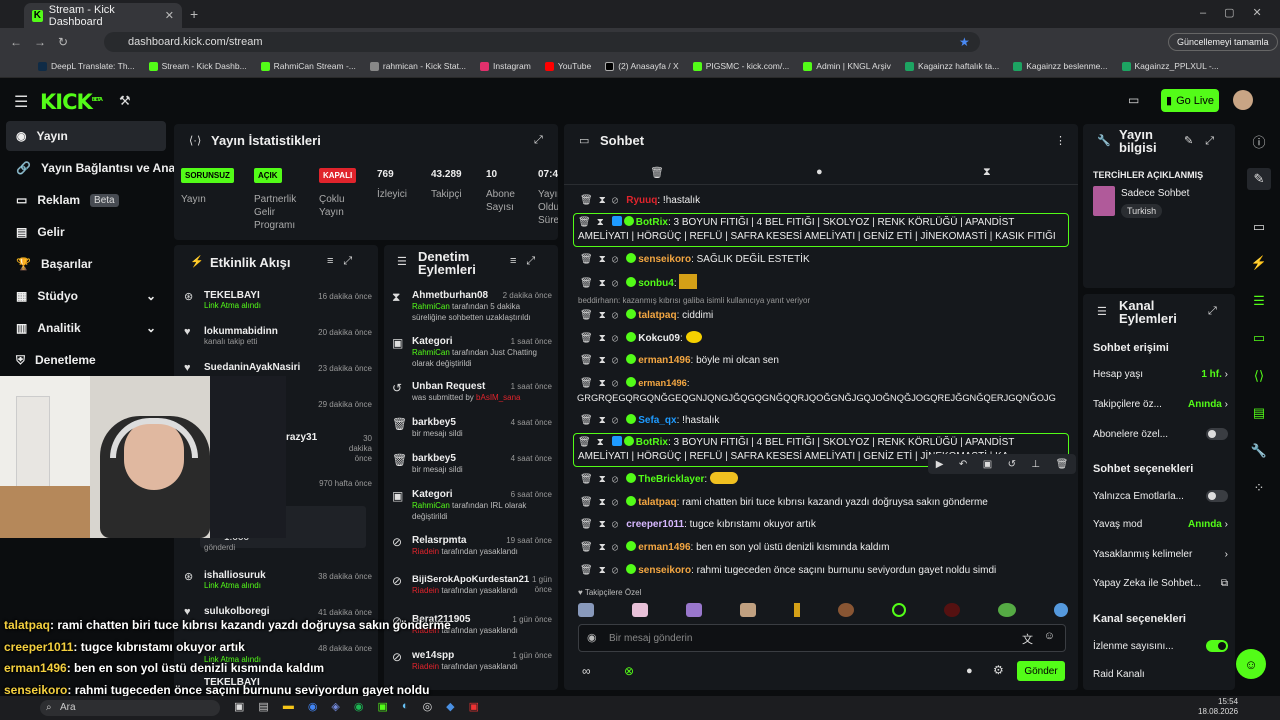 Image resolution: width=1280 pixels, height=720 pixels. I want to click on task-view-icon: ▣, so click(239, 707).